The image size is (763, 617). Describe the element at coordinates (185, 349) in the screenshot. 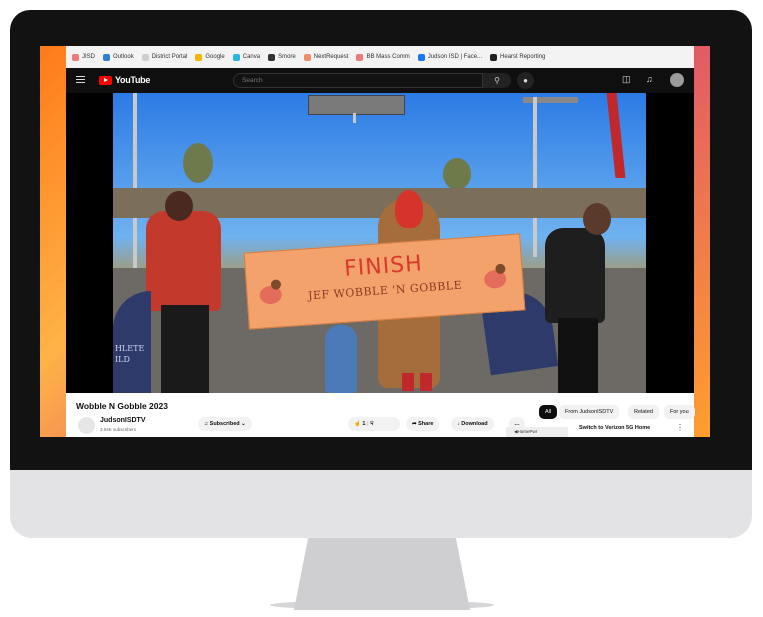

I see `person-left-legs` at that location.